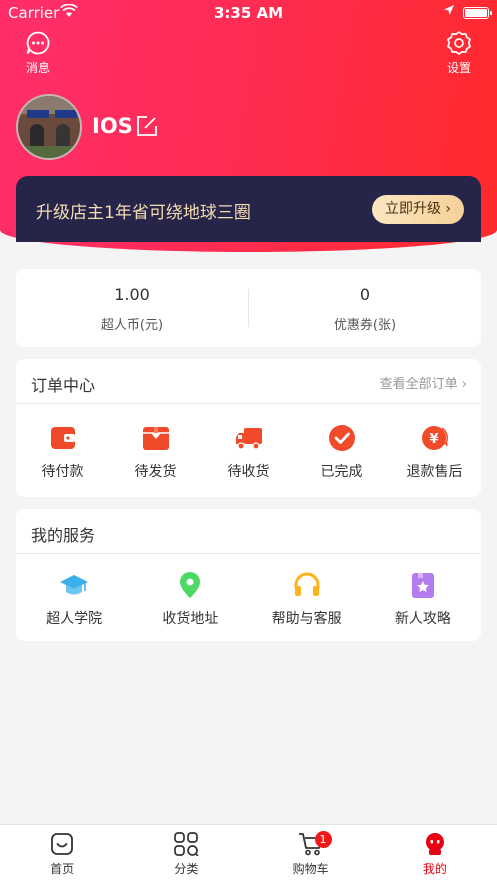  I want to click on coupon-value: 0, so click(365, 294).